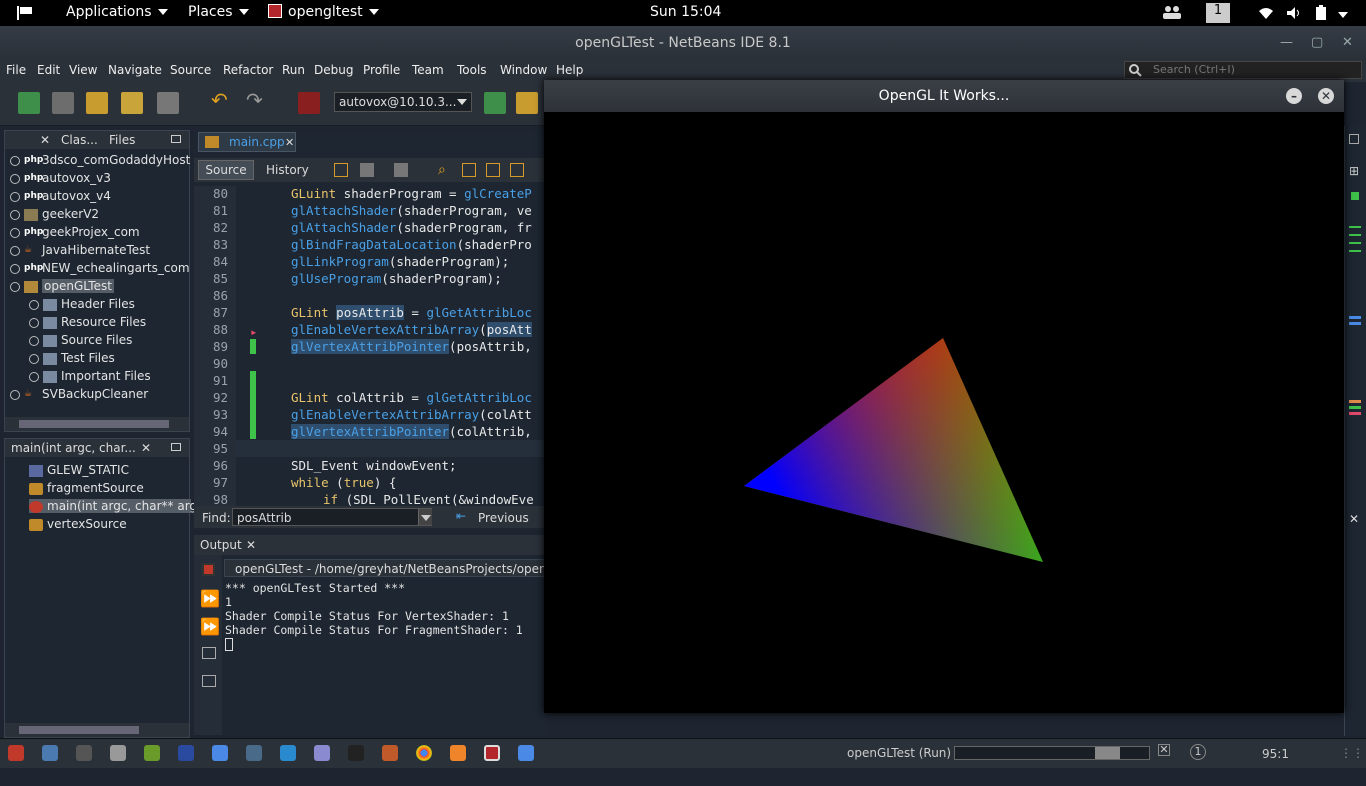  Describe the element at coordinates (425, 517) in the screenshot. I see `find-history-dropdown` at that location.